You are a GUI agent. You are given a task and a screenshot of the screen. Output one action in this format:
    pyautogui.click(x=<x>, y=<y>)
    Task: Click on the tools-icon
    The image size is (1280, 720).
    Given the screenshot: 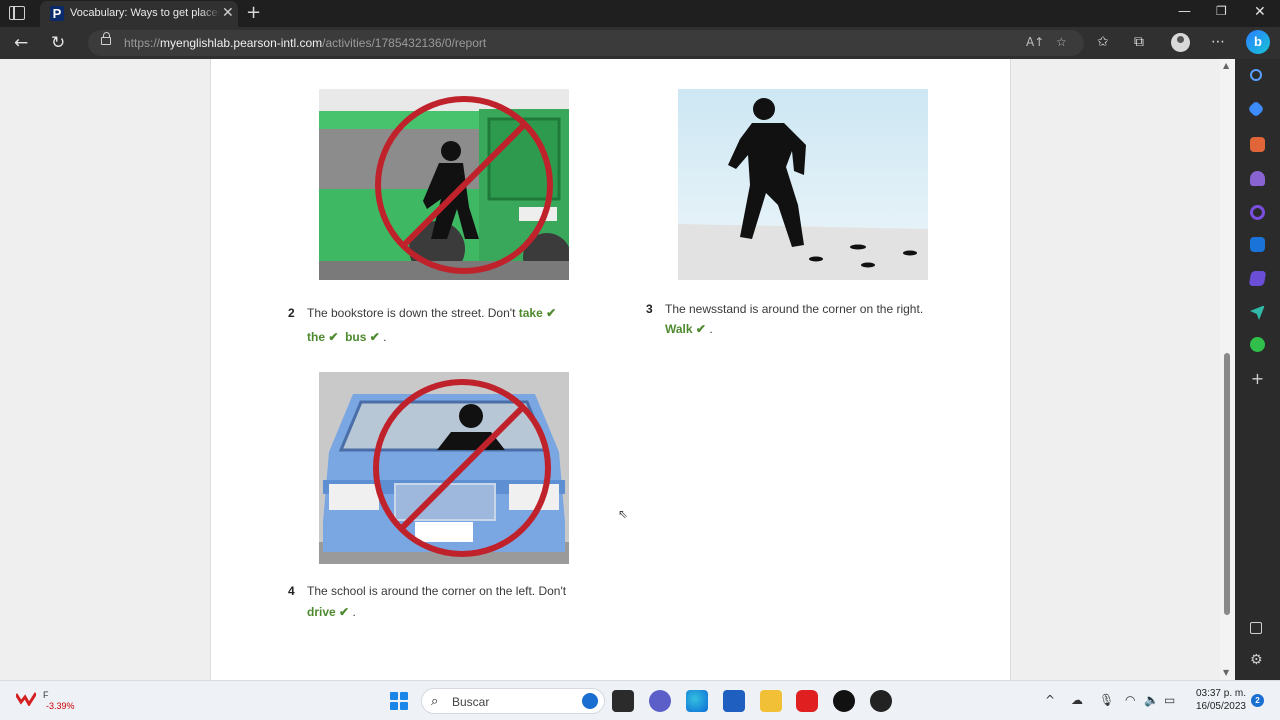 What is the action you would take?
    pyautogui.click(x=1257, y=144)
    